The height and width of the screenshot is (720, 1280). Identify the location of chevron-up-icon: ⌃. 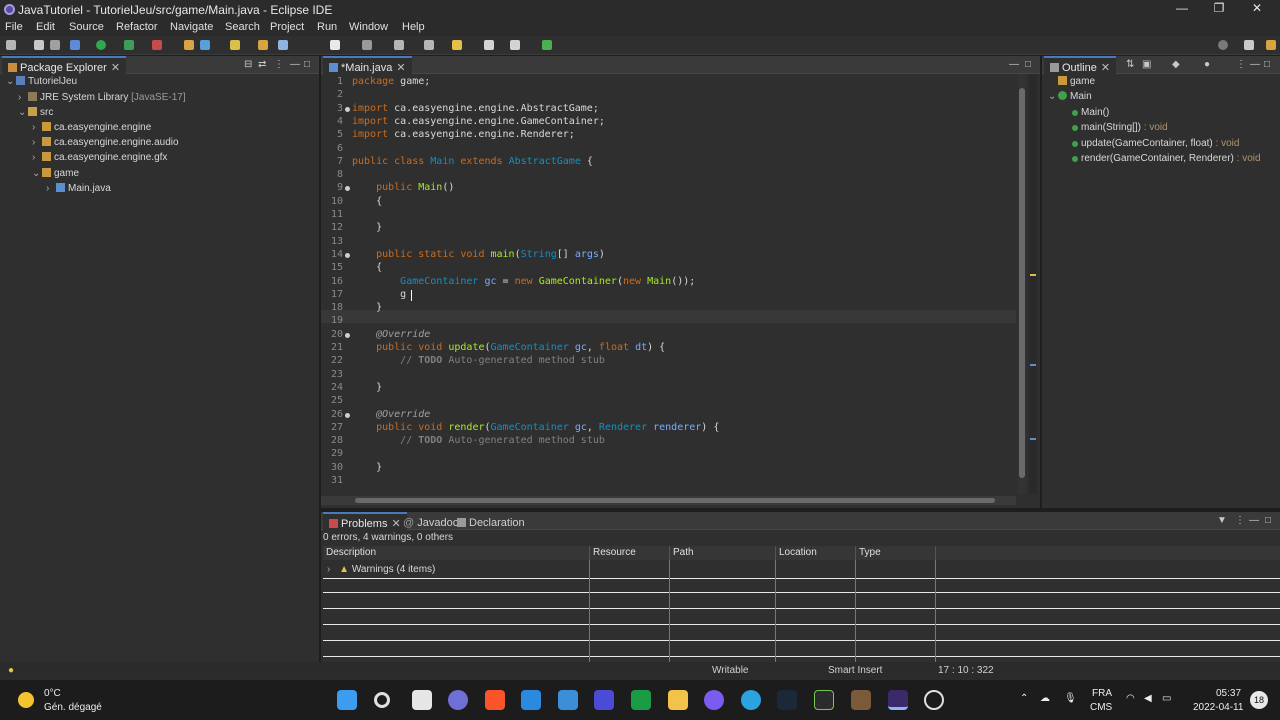
(1024, 698).